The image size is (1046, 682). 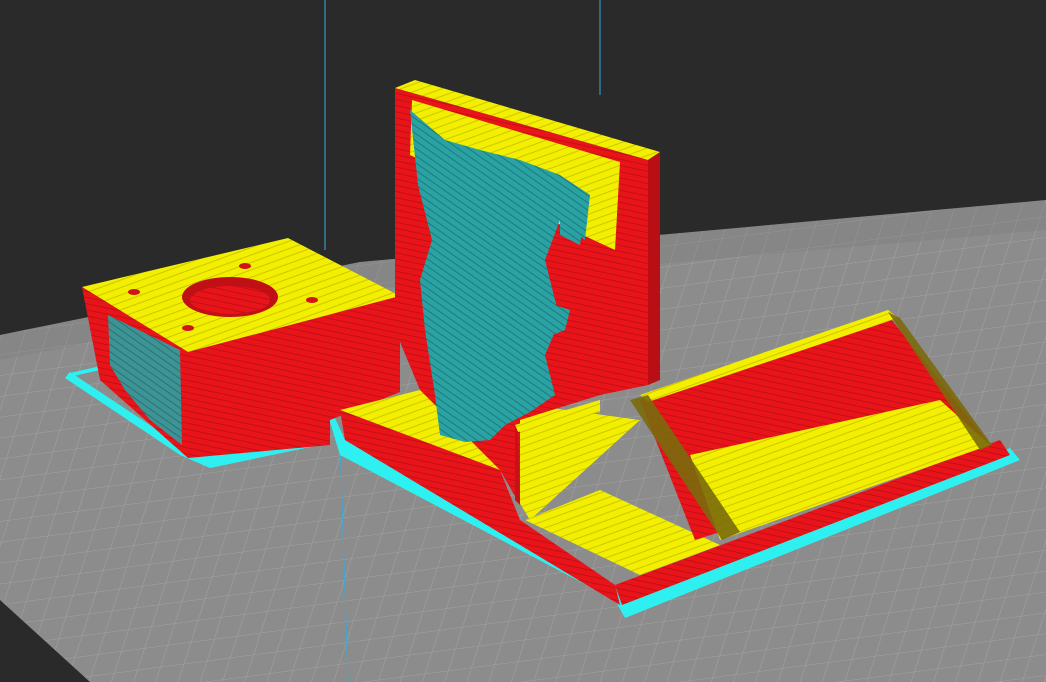 I want to click on motor-hole-inner, so click(x=230, y=300).